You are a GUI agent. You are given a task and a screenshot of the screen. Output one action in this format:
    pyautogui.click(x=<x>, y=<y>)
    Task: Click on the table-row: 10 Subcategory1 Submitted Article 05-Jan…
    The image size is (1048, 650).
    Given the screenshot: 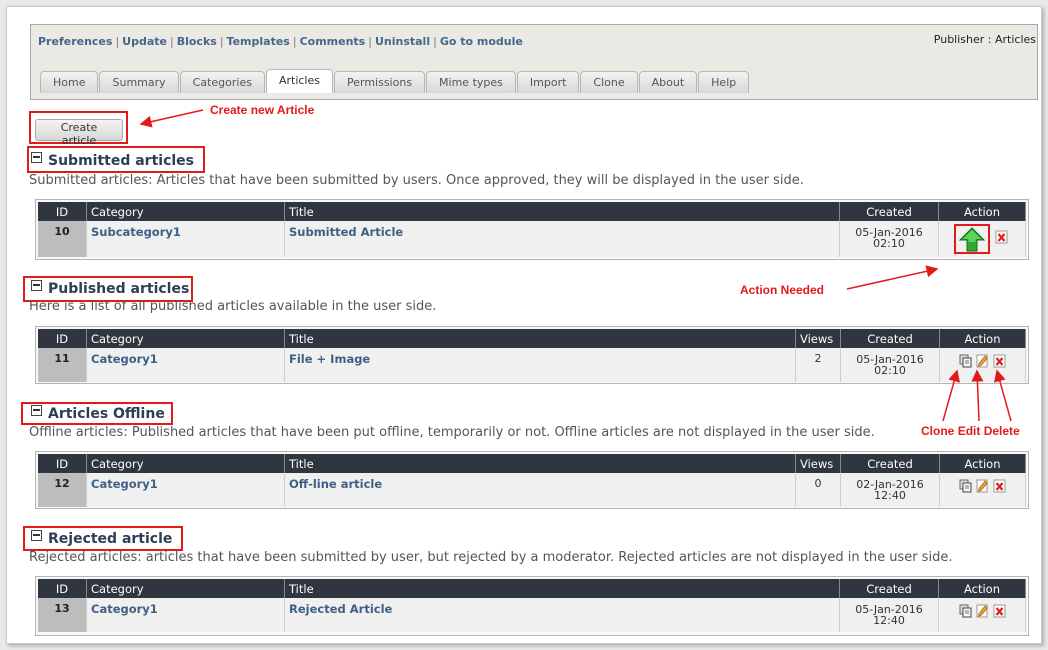 What is the action you would take?
    pyautogui.click(x=532, y=239)
    